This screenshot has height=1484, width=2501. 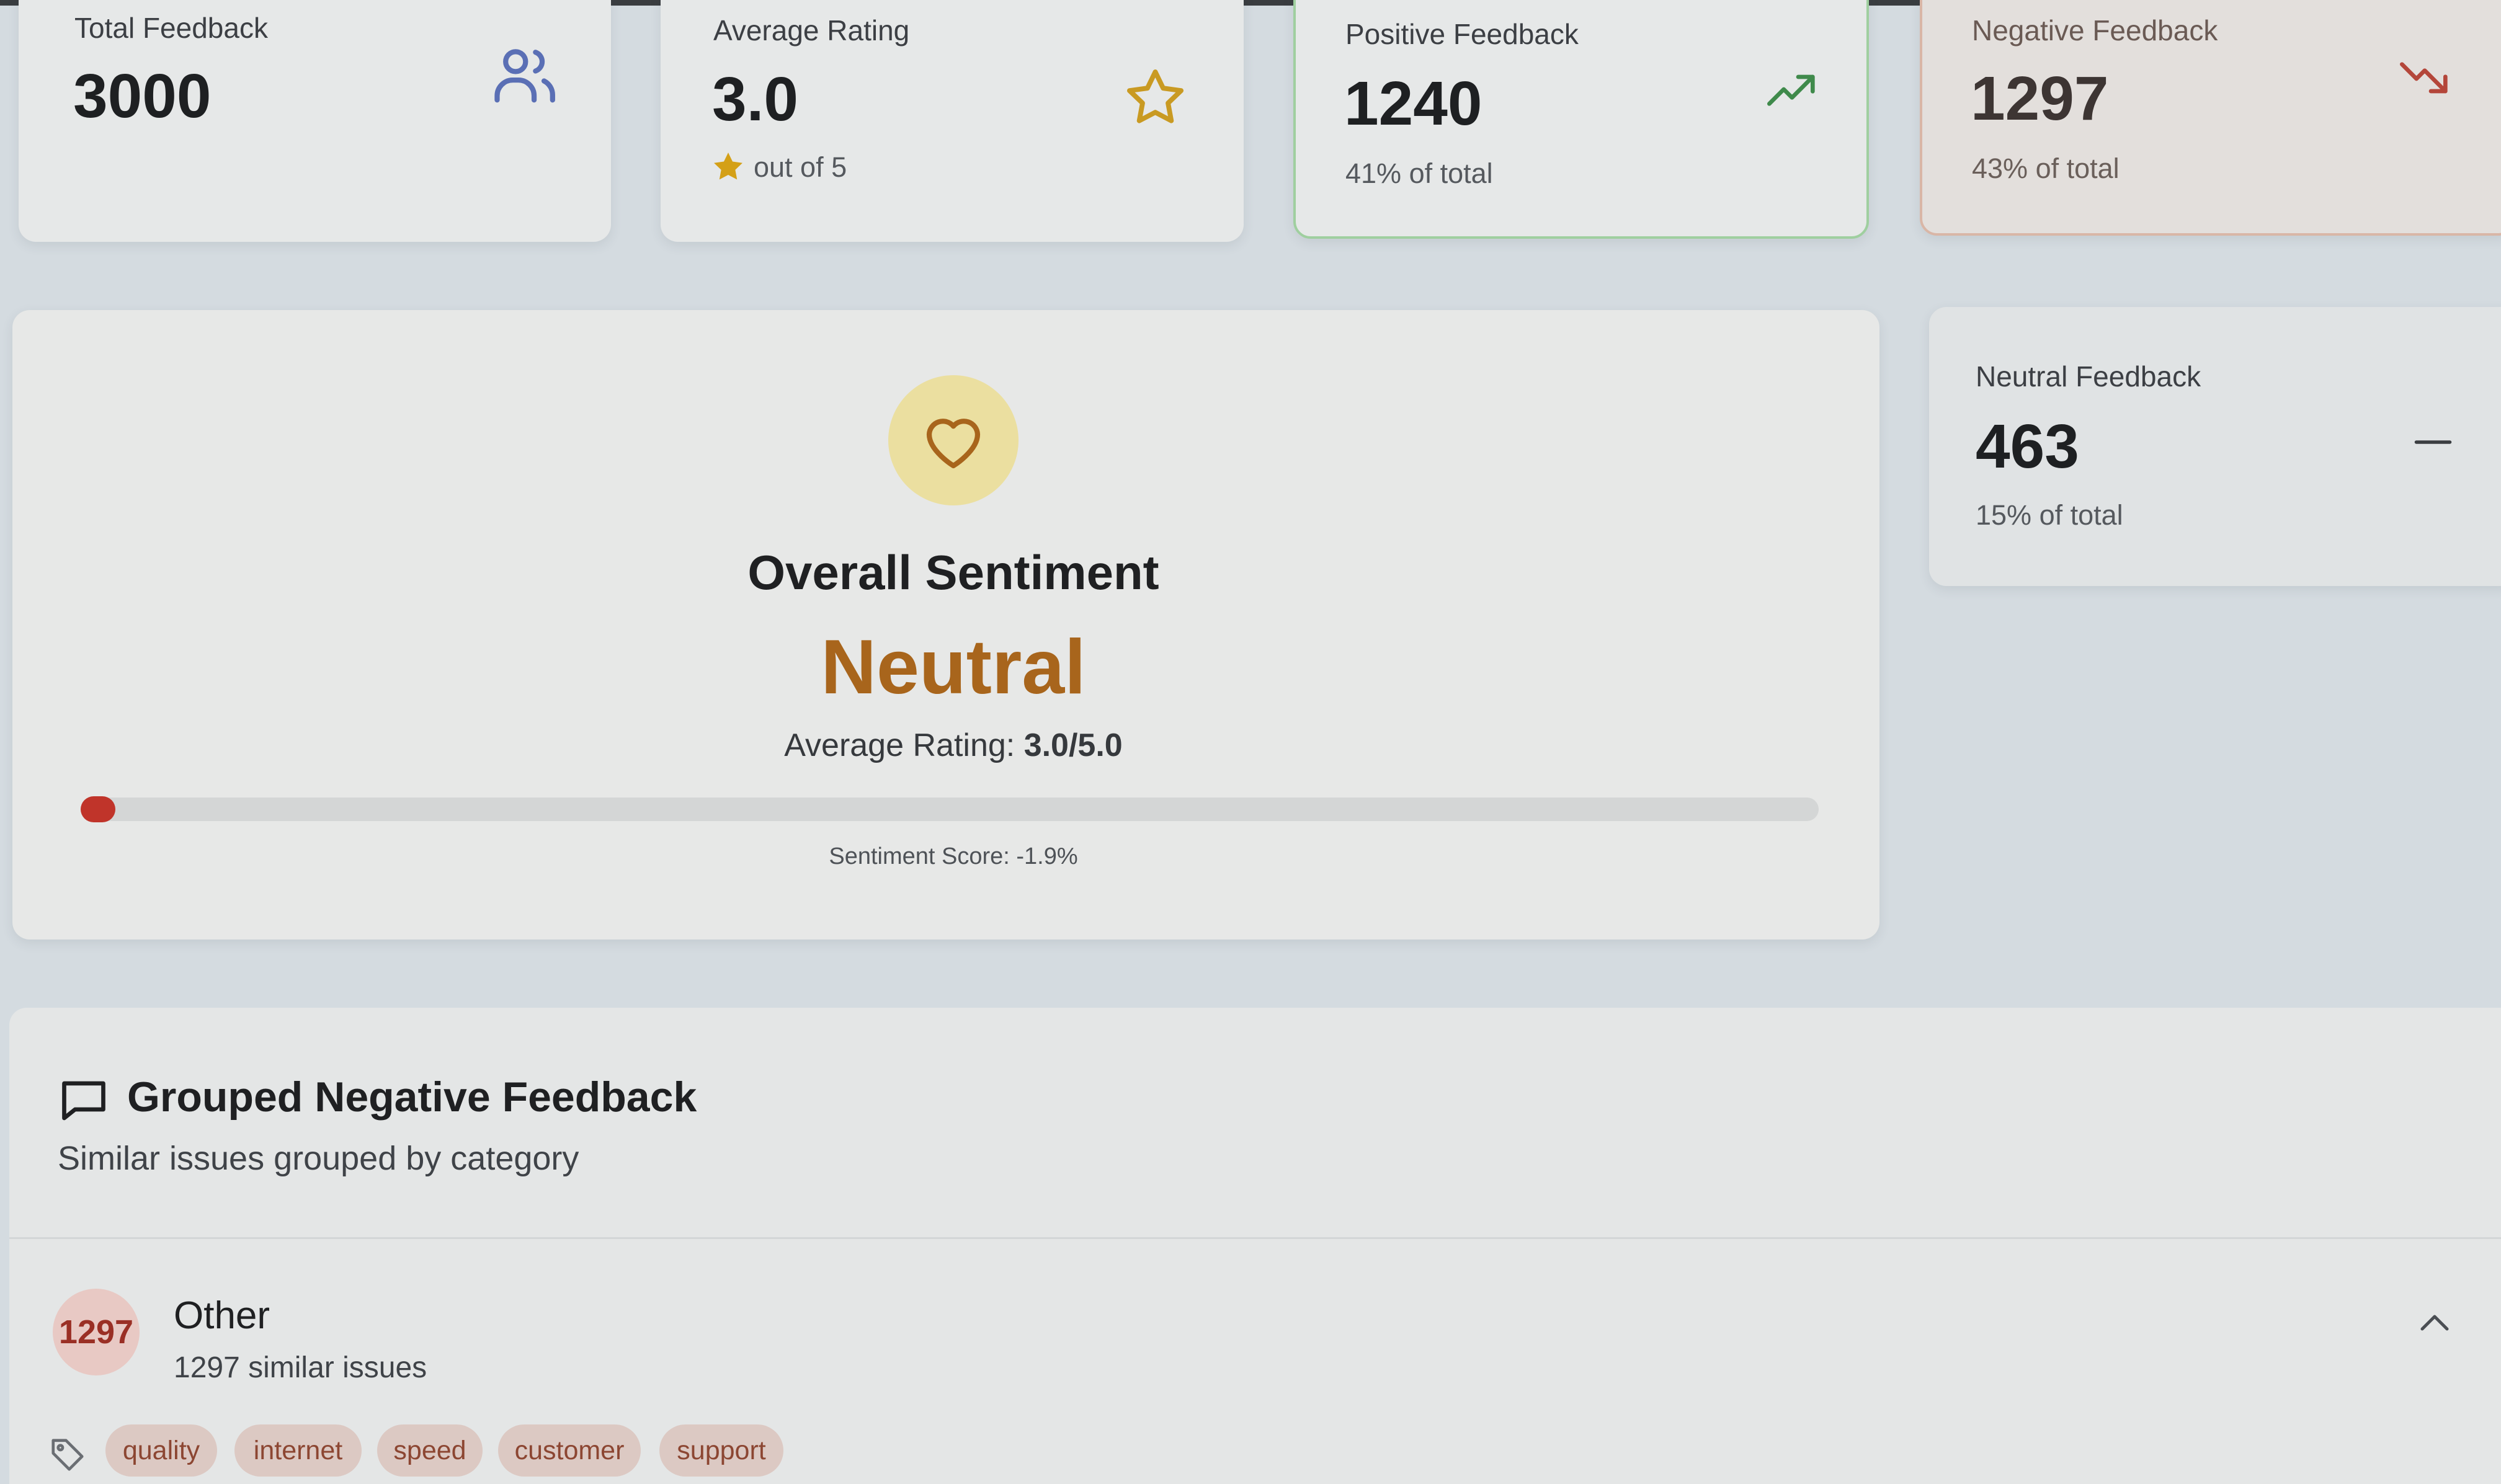 I want to click on tag-quality: quality, so click(x=161, y=1450).